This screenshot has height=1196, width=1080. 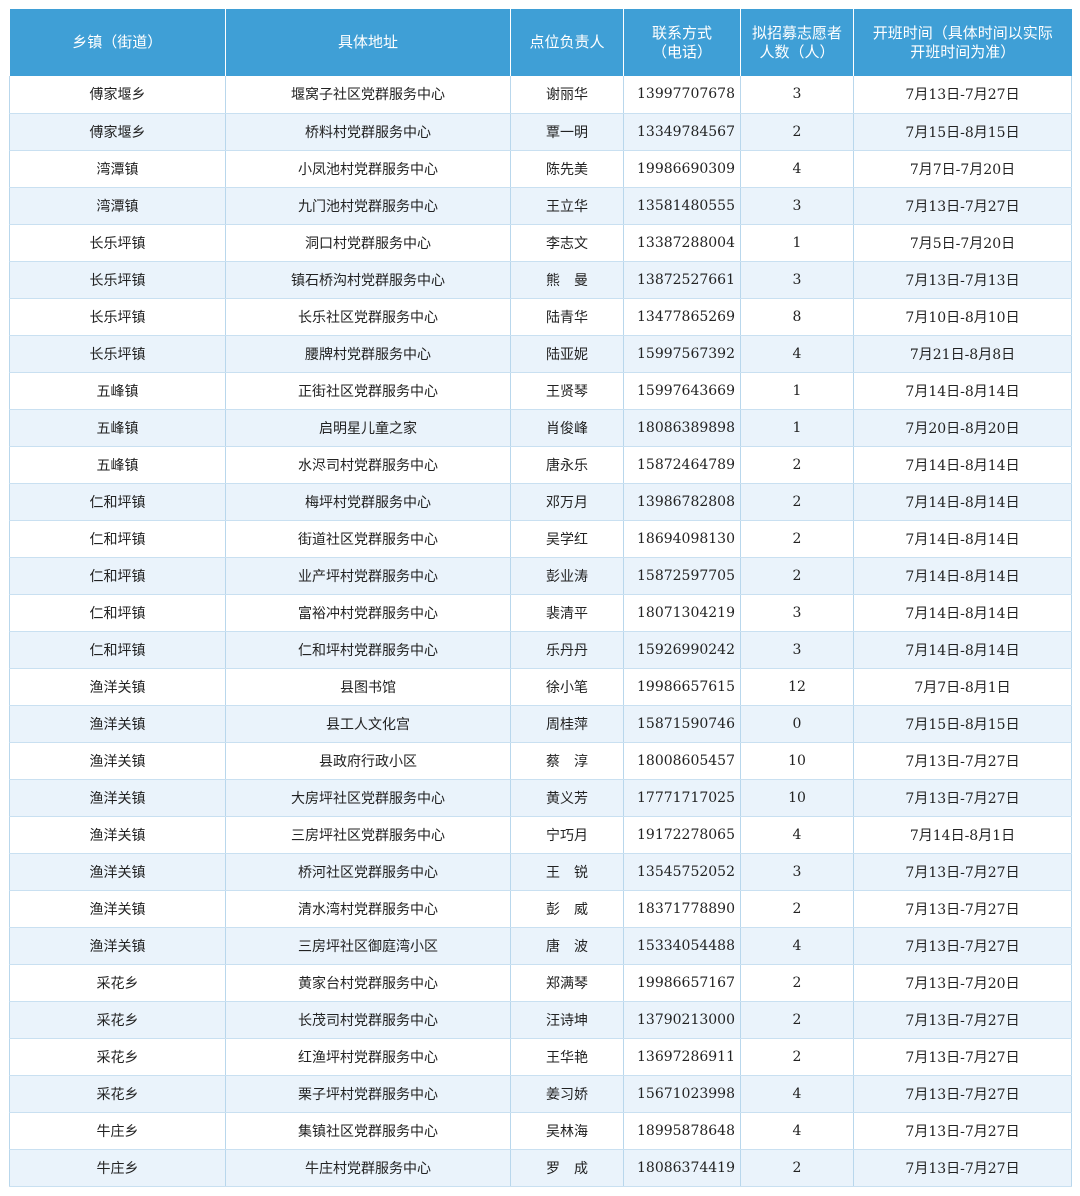 I want to click on cell-address: 启明星儿童之家, so click(x=368, y=428).